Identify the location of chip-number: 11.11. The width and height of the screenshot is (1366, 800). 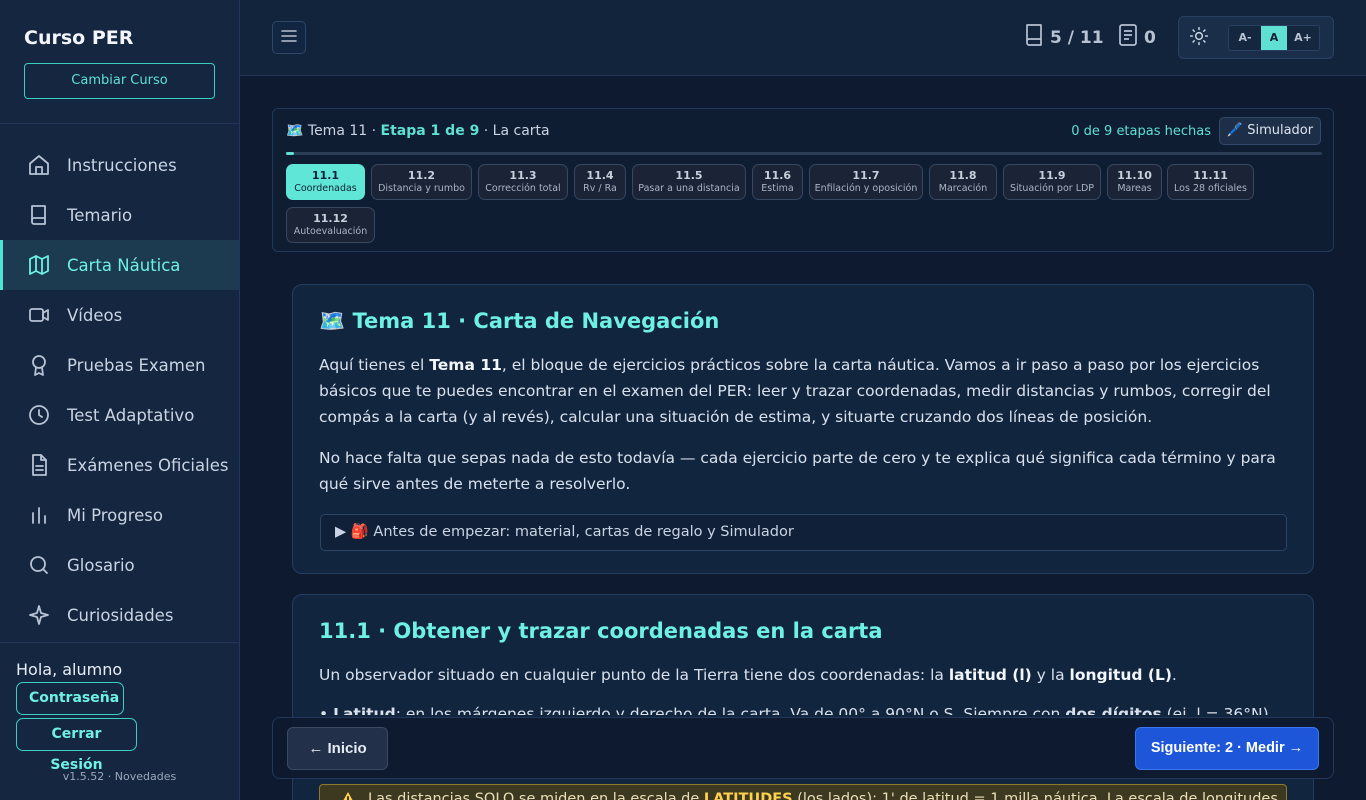
(1210, 175).